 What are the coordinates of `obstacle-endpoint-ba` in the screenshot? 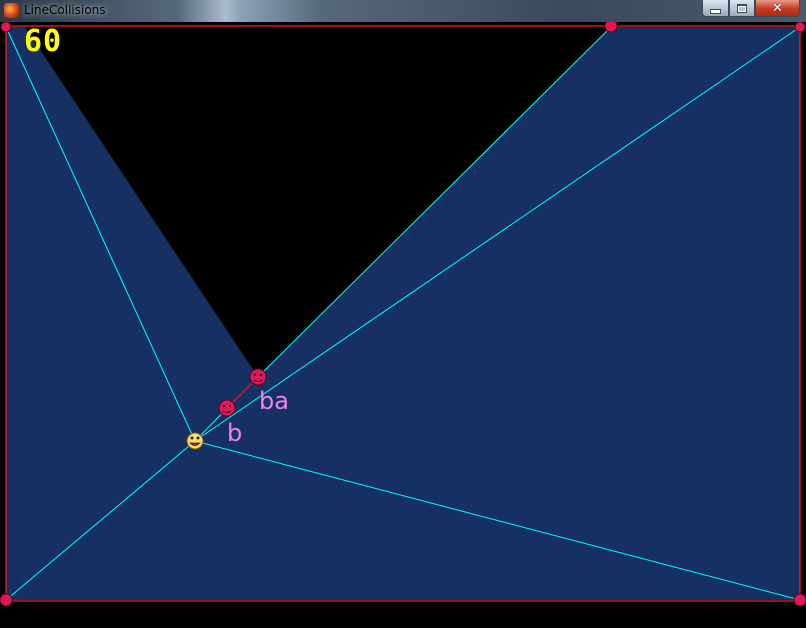 It's located at (258, 377).